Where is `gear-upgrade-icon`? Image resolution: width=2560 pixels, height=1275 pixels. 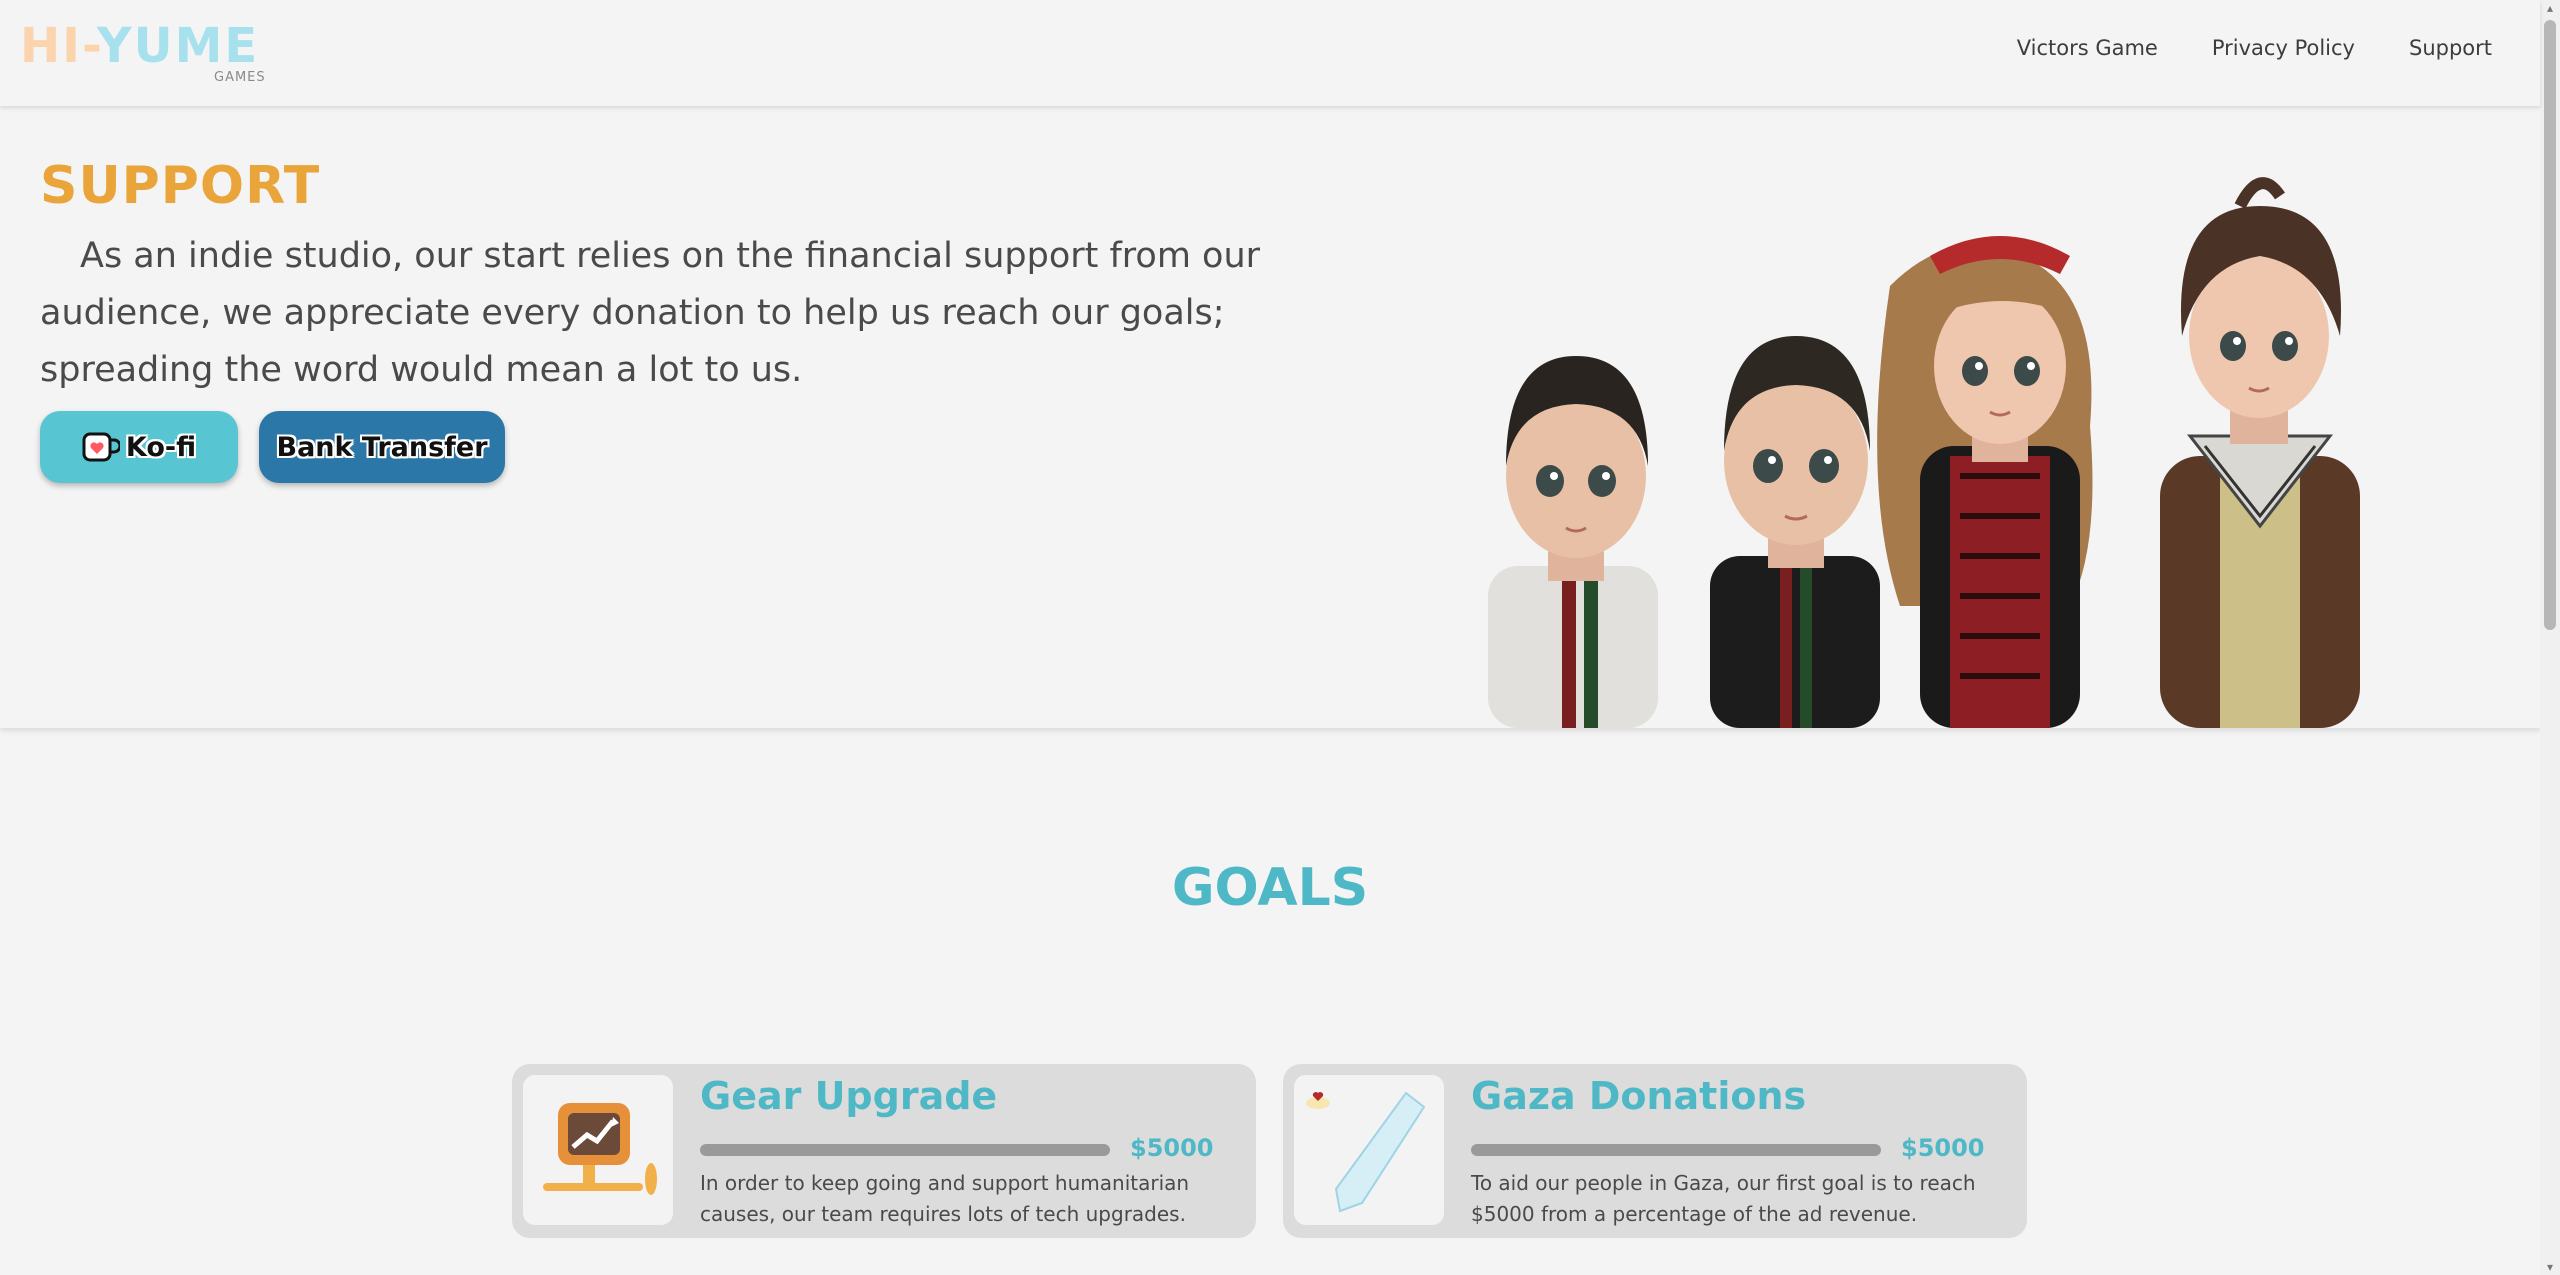 gear-upgrade-icon is located at coordinates (598, 1150).